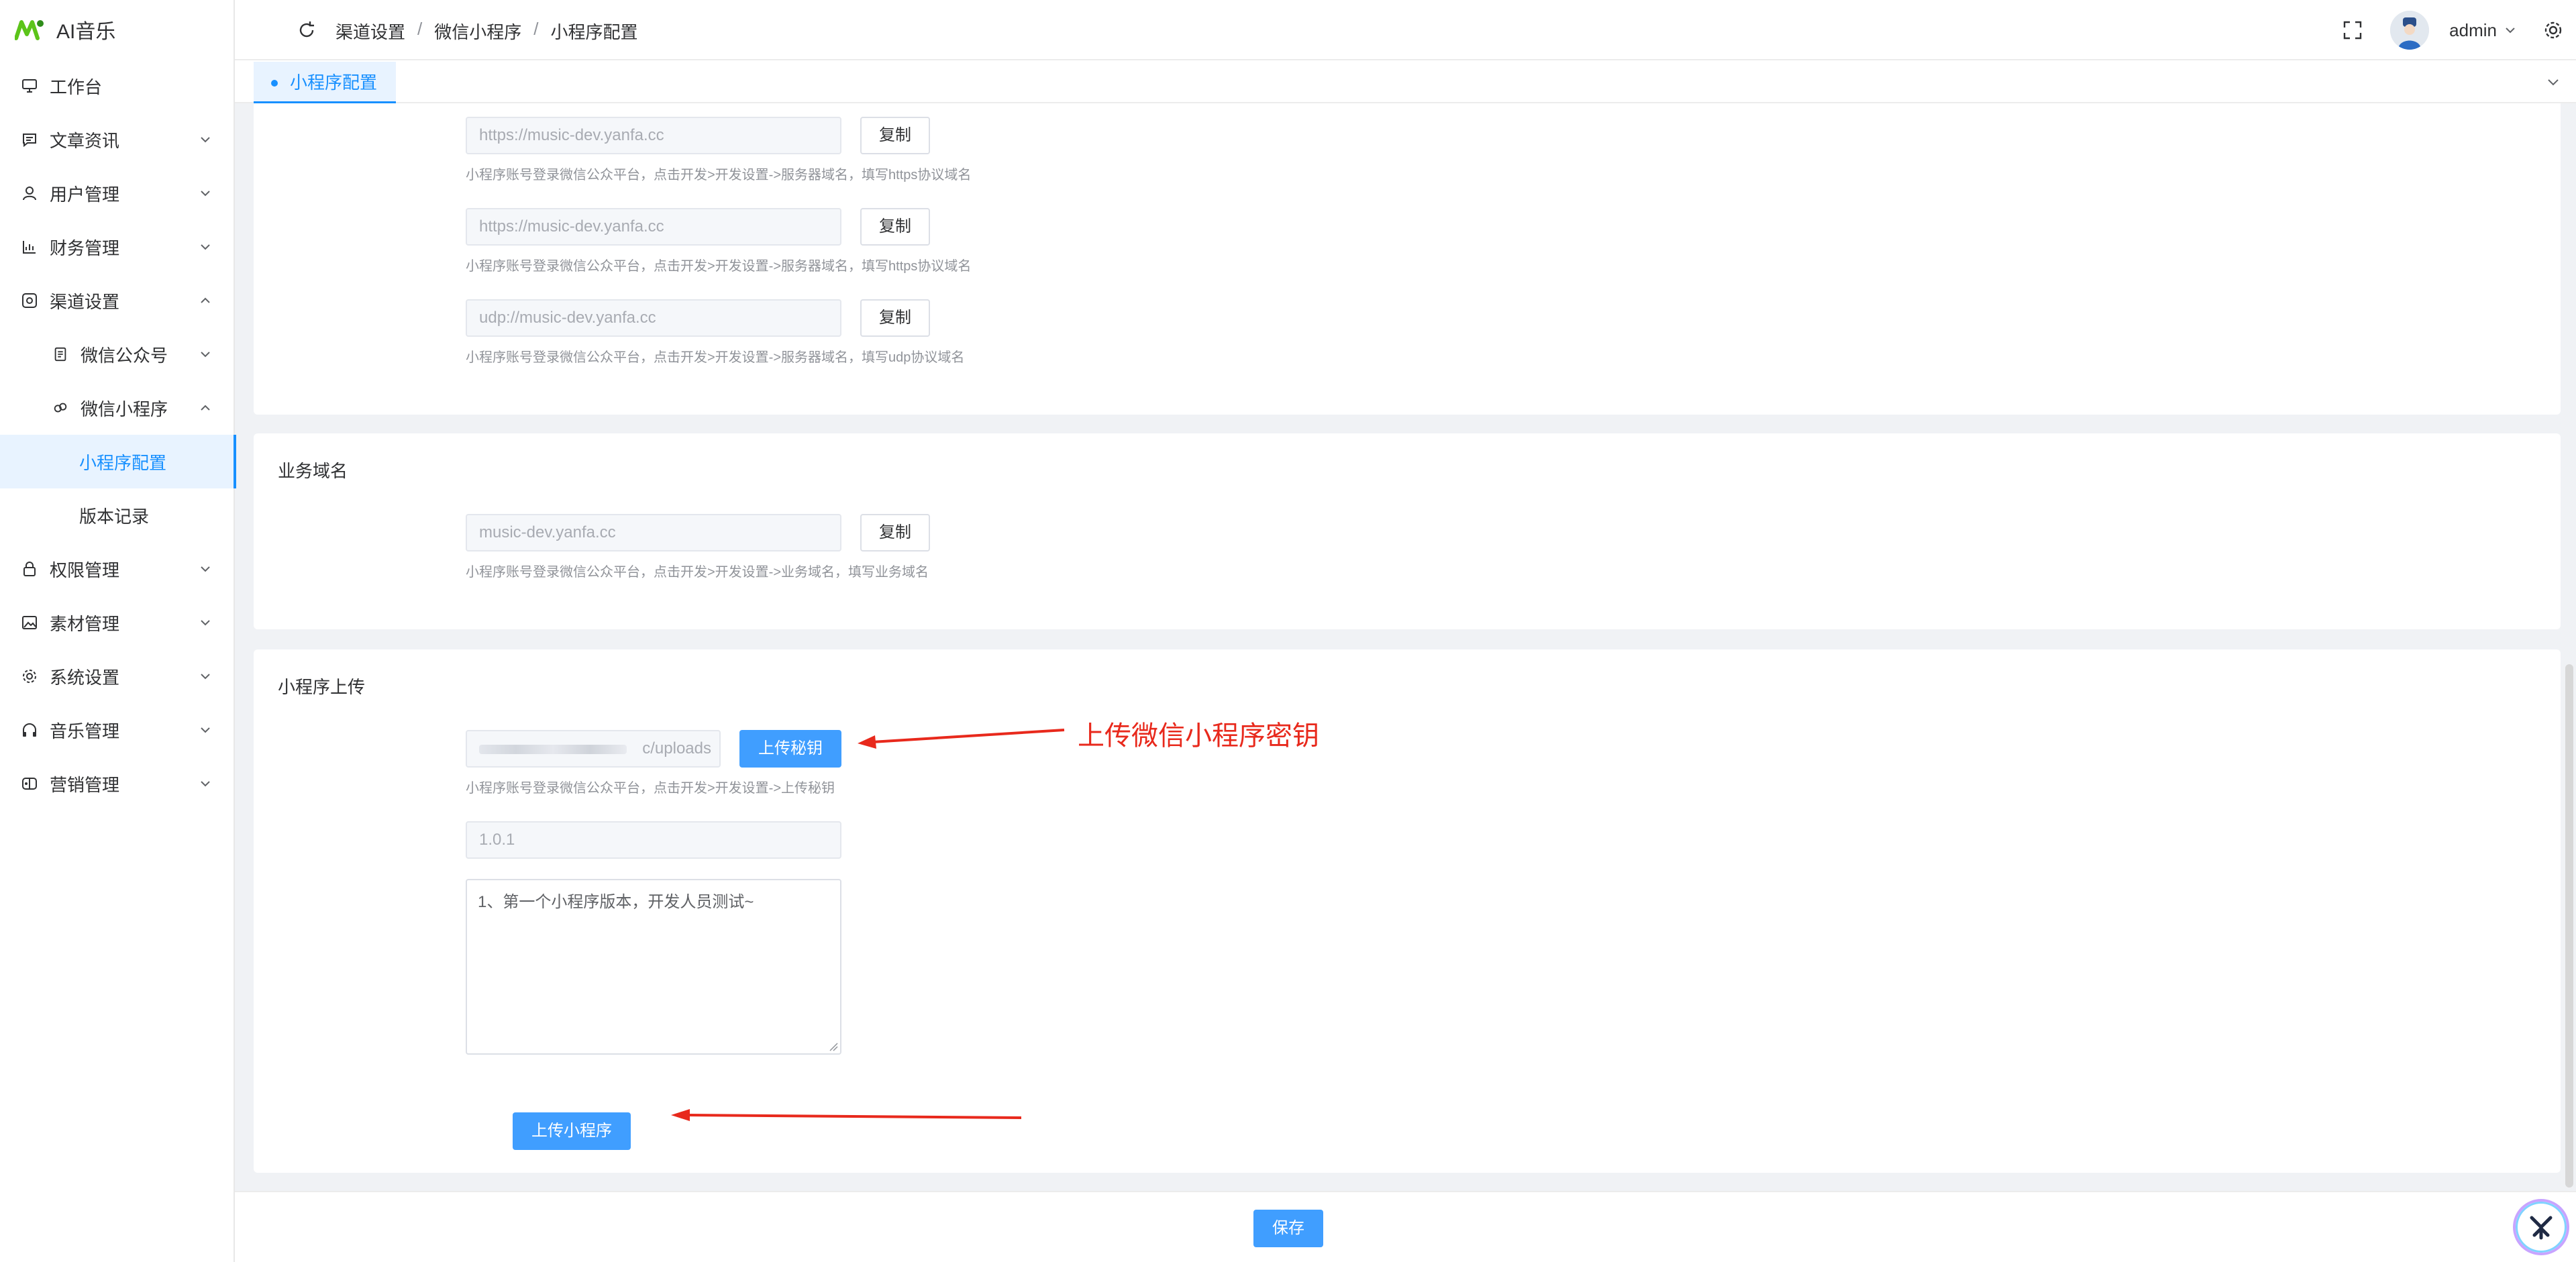 This screenshot has width=2576, height=1262. Describe the element at coordinates (1405, 81) in the screenshot. I see `tabs-bar: 小程序配置` at that location.